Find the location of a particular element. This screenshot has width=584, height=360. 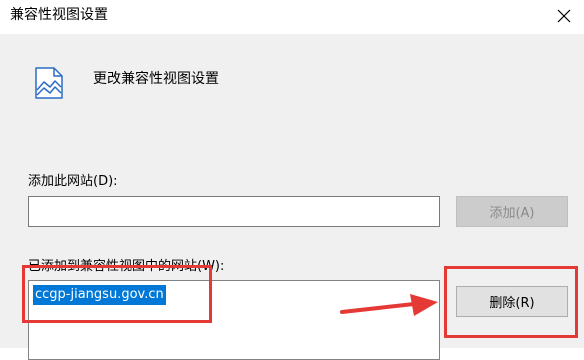

site-list-label: 已添加到兼容性视图中的网站(W): is located at coordinates (126, 266).